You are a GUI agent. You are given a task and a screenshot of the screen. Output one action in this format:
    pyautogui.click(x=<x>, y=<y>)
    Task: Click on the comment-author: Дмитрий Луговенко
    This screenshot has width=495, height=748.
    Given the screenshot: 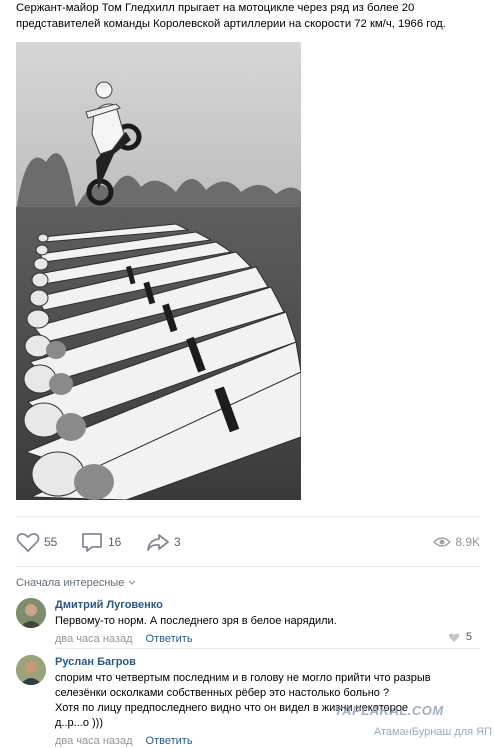 What is the action you would take?
    pyautogui.click(x=269, y=605)
    